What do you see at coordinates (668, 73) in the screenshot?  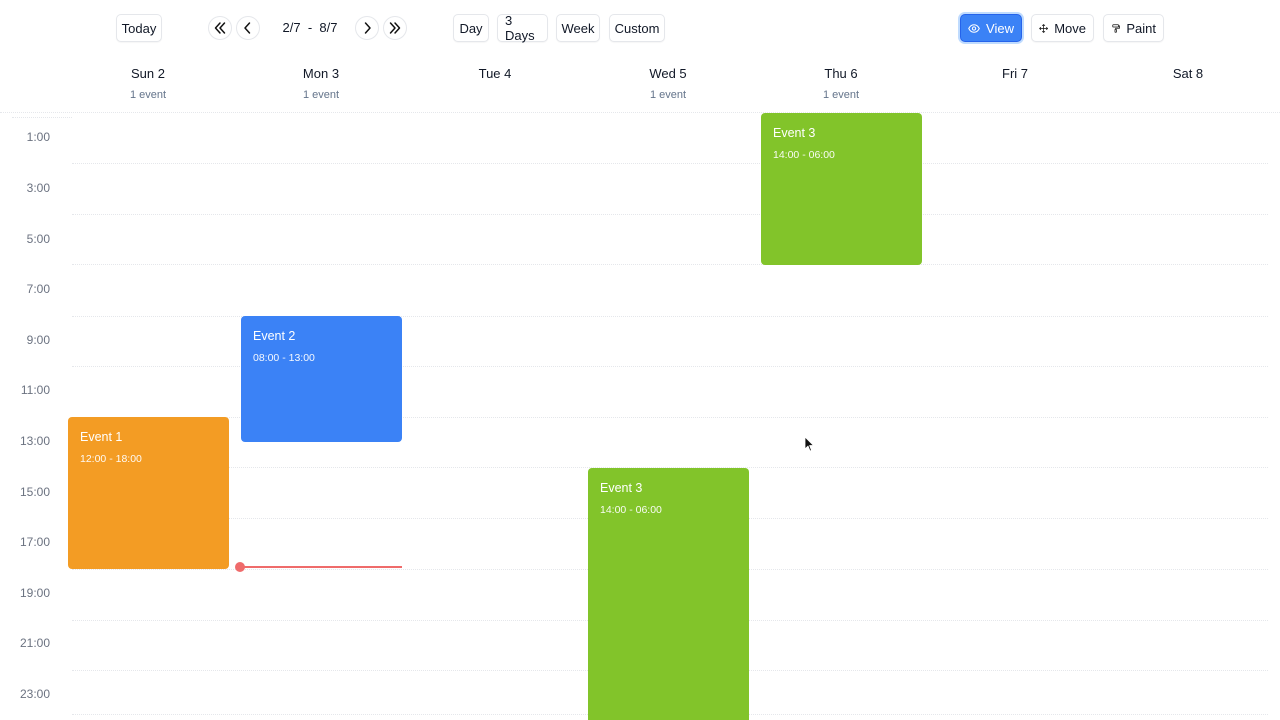 I see `day-name: Wed 5` at bounding box center [668, 73].